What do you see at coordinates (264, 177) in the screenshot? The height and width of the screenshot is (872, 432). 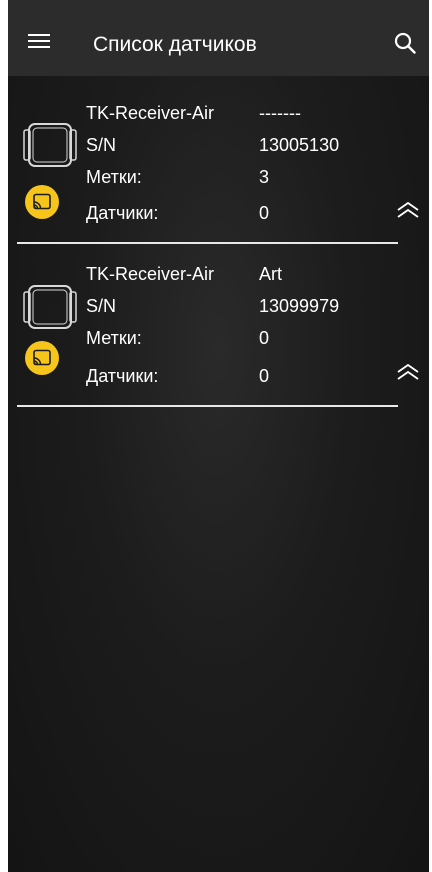 I see `tags-count: 3` at bounding box center [264, 177].